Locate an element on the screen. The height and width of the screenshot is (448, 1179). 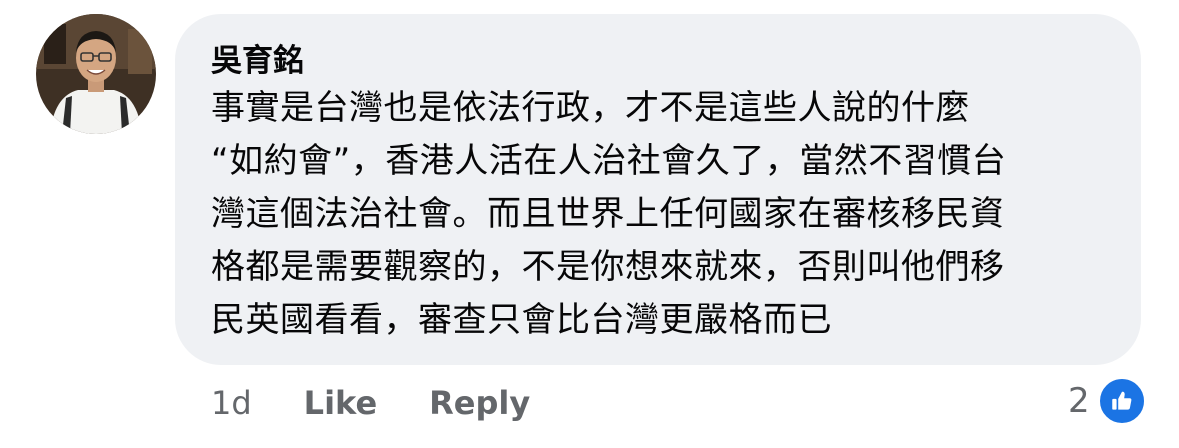
avatar-photo is located at coordinates (96, 74).